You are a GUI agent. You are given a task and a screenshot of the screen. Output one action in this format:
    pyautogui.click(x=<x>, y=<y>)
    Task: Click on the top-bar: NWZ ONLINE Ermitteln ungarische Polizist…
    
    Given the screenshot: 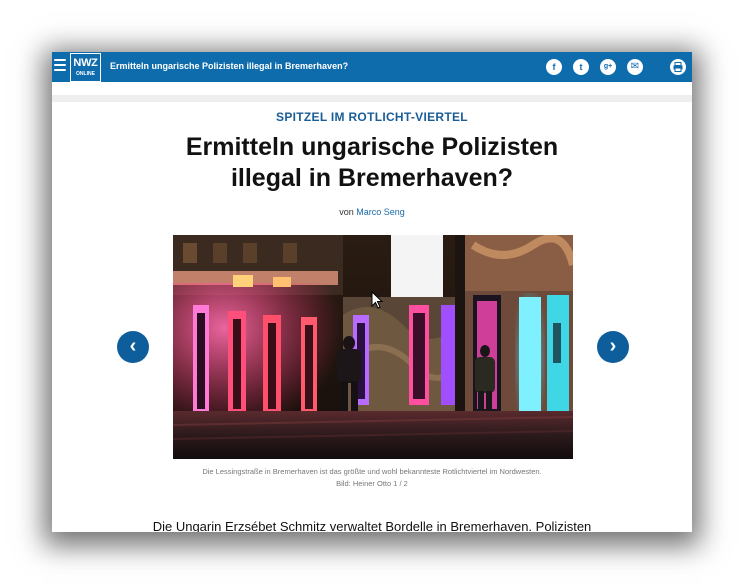 What is the action you would take?
    pyautogui.click(x=372, y=67)
    